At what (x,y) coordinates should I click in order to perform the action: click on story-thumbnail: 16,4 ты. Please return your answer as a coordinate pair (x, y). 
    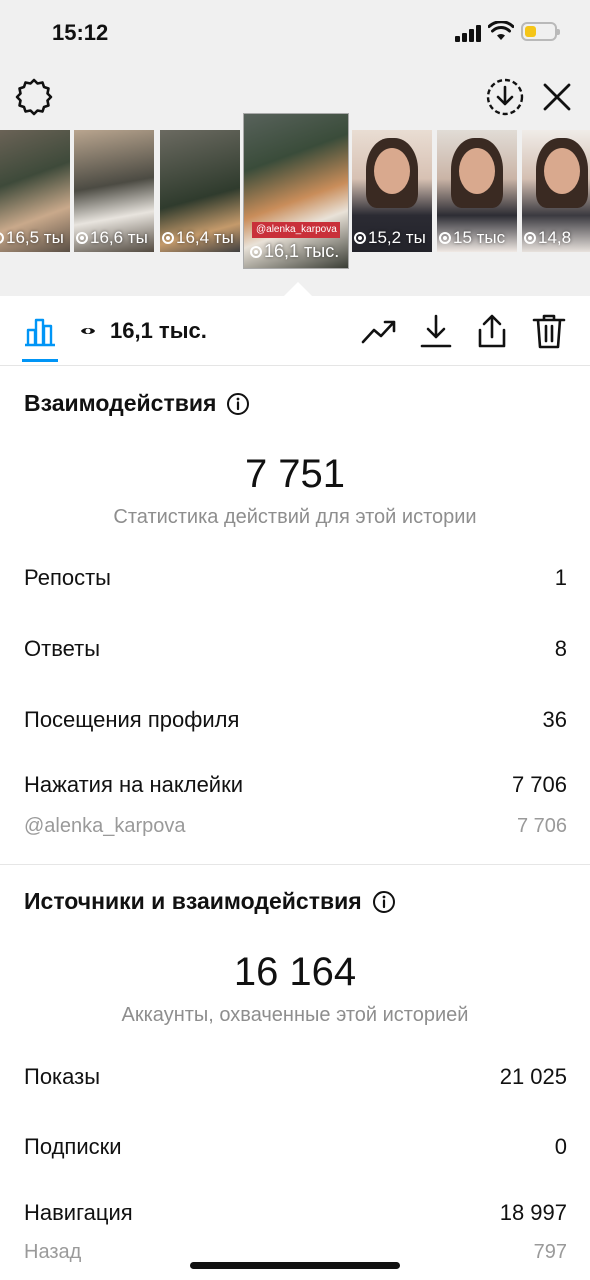
    Looking at the image, I should click on (200, 191).